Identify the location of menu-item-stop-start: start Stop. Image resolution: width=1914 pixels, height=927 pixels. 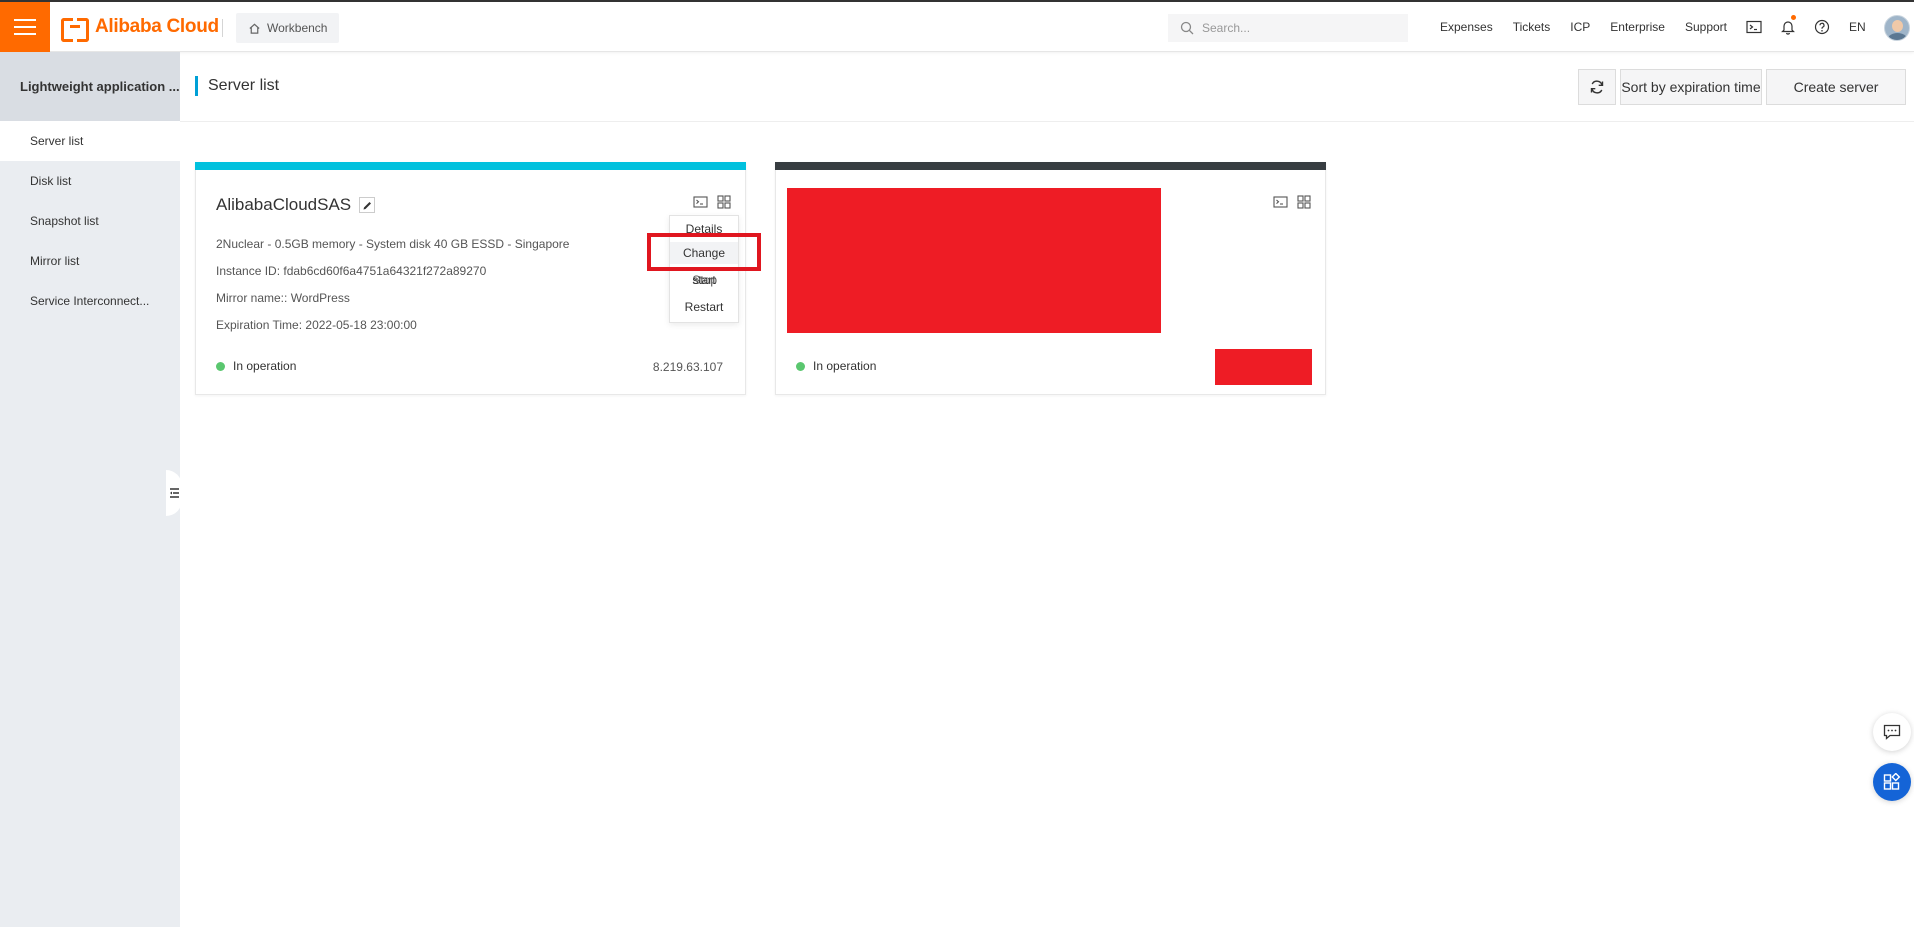
(704, 280).